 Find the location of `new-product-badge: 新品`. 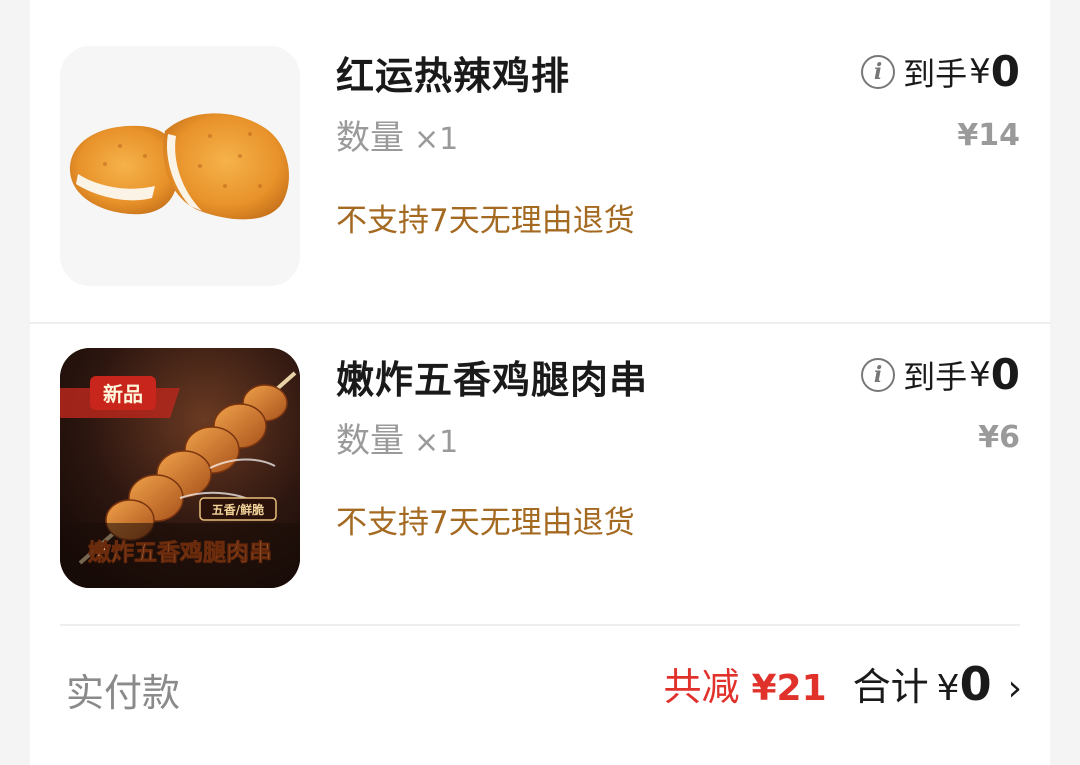

new-product-badge: 新品 is located at coordinates (123, 394).